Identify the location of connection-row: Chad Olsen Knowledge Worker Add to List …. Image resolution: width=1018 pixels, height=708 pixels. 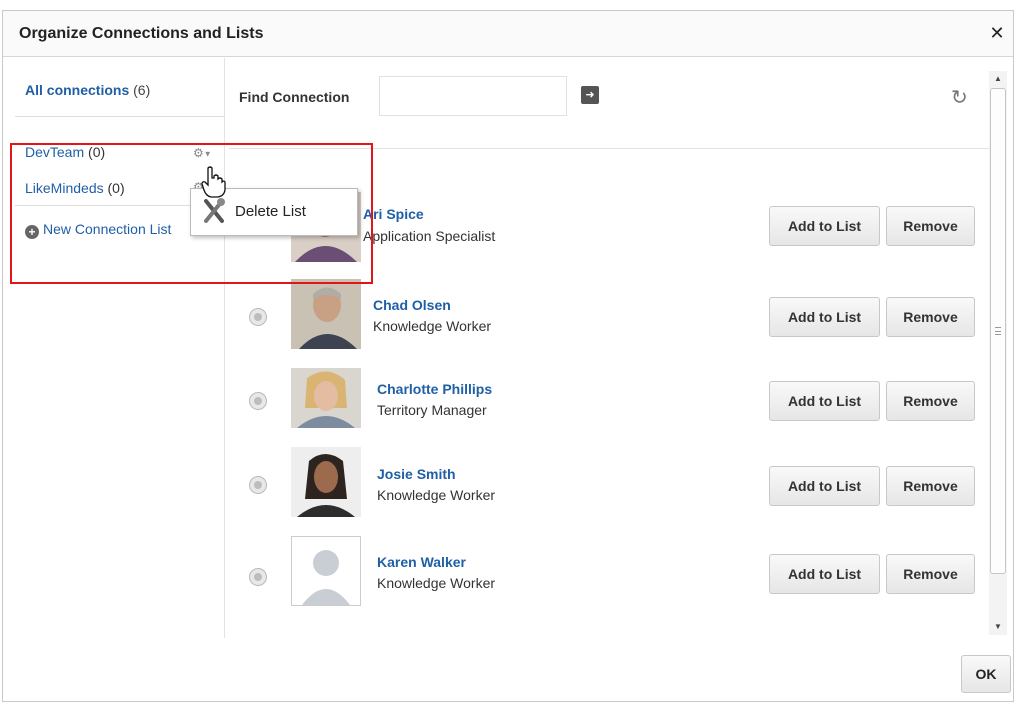
(610, 317).